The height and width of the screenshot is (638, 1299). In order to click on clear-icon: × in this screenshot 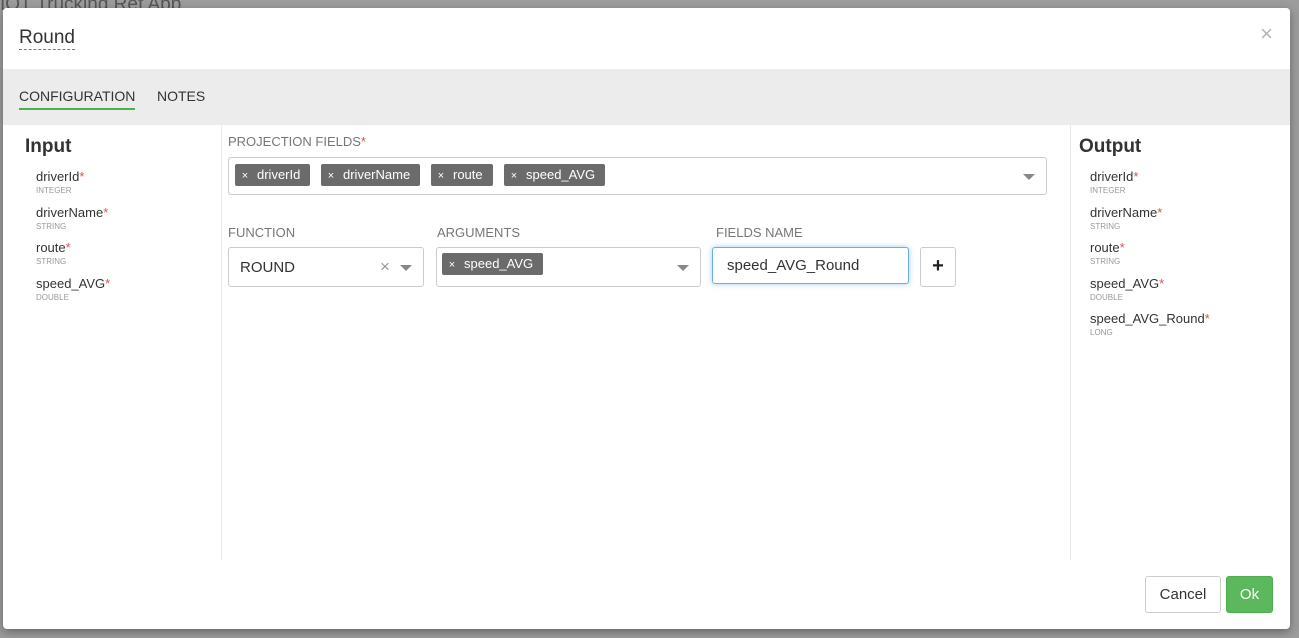, I will do `click(385, 267)`.